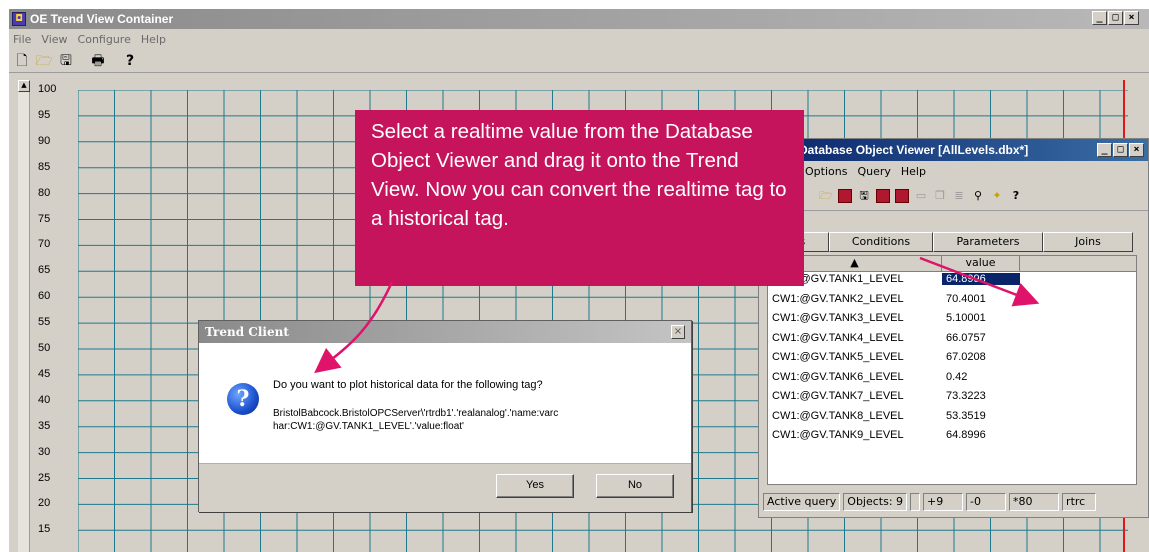  I want to click on main-window-title: OE Trend View Container, so click(102, 19).